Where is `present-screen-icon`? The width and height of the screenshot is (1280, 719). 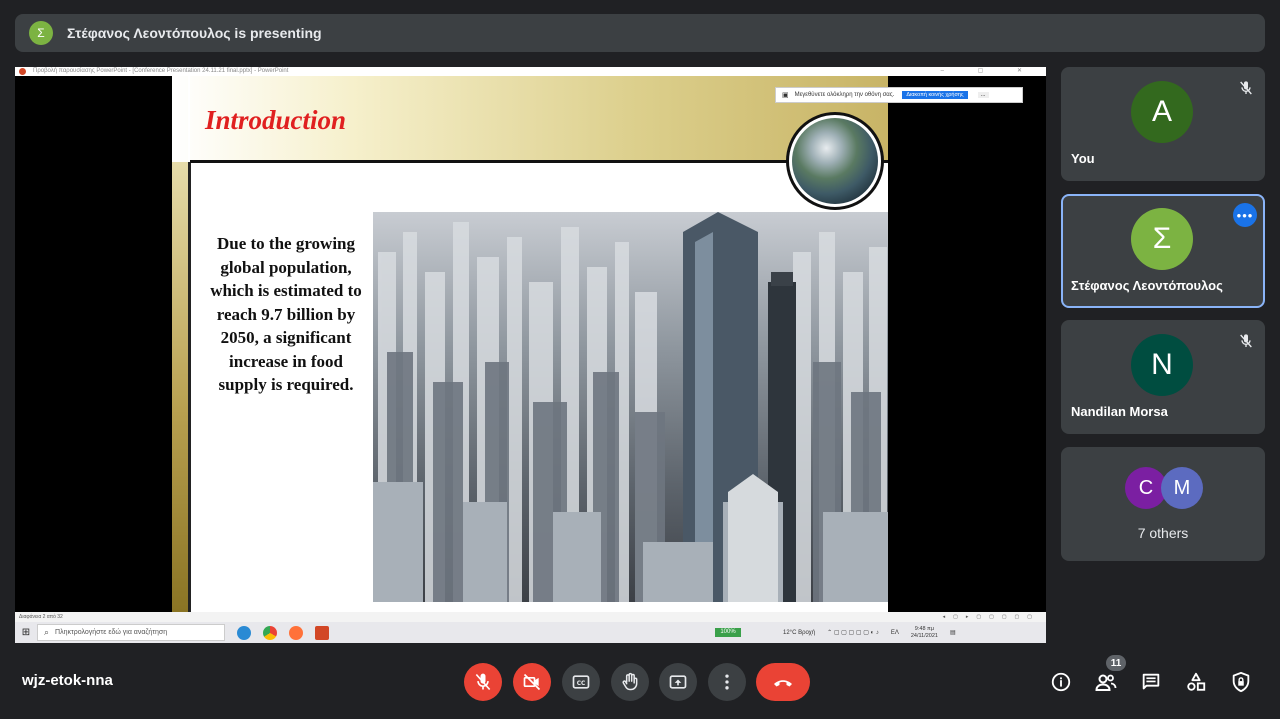 present-screen-icon is located at coordinates (678, 682).